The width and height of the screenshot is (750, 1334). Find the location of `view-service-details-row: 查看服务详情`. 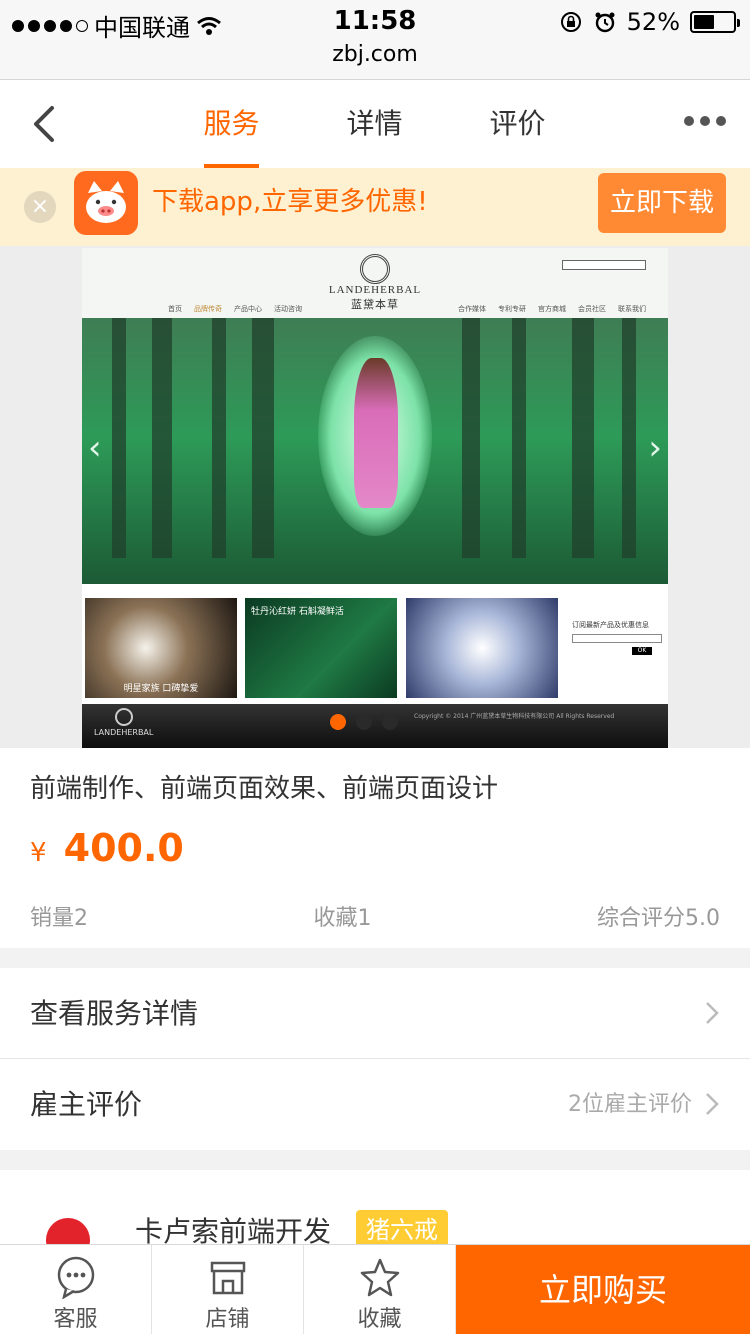

view-service-details-row: 查看服务详情 is located at coordinates (375, 1013).